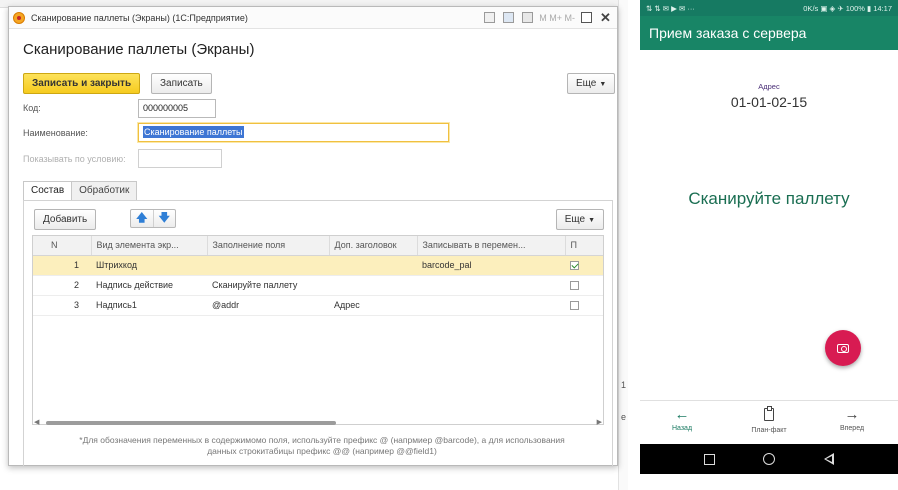 The width and height of the screenshot is (898, 490). What do you see at coordinates (373, 305) in the screenshot?
I see `cell-extra: Адрес` at bounding box center [373, 305].